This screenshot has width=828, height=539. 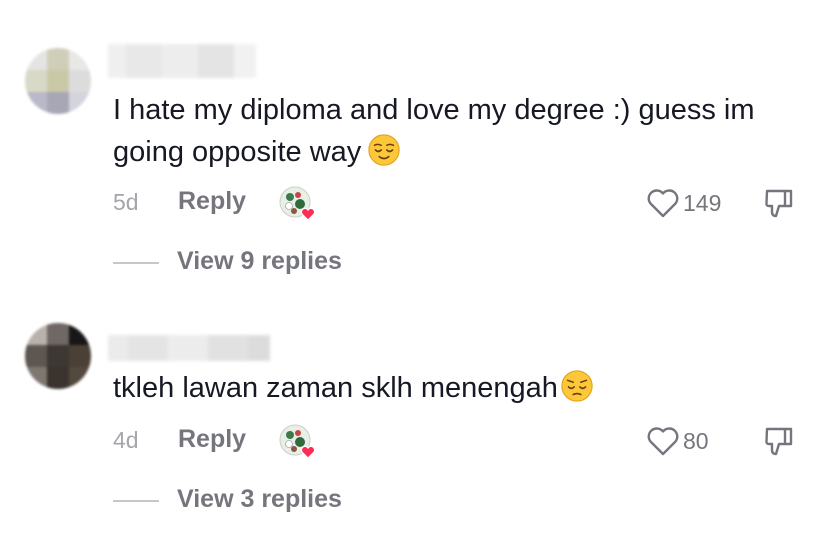 What do you see at coordinates (384, 150) in the screenshot?
I see `relieved-face-icon` at bounding box center [384, 150].